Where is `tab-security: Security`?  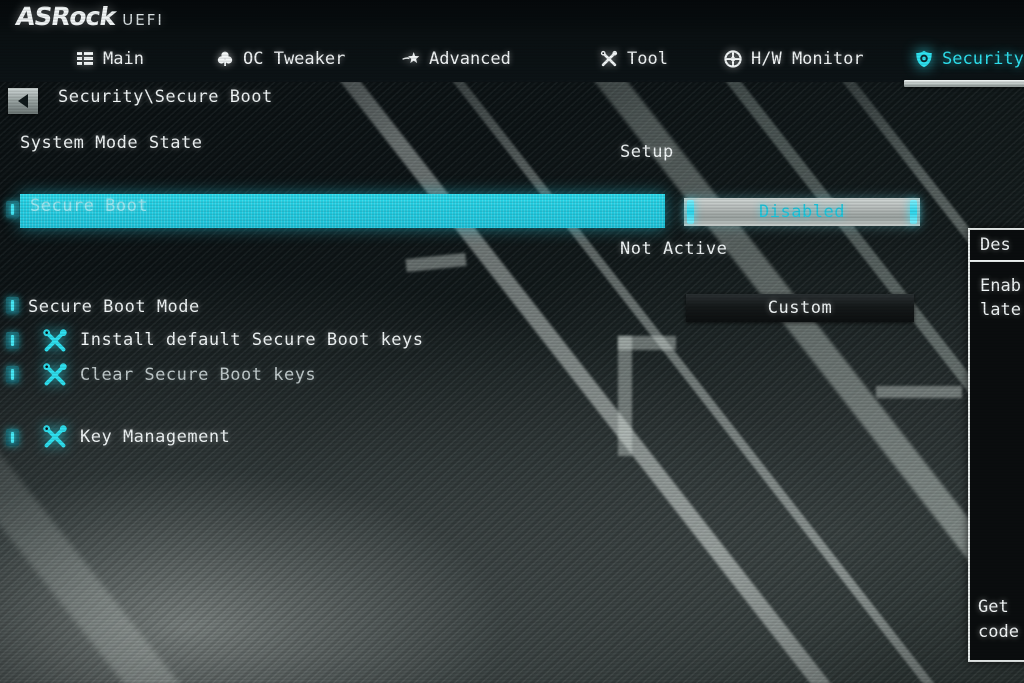
tab-security: Security is located at coordinates (969, 59).